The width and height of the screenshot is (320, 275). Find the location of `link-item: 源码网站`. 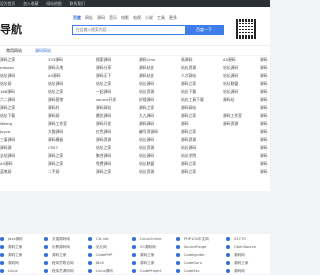

link-item: 源码网站 is located at coordinates (192, 108).